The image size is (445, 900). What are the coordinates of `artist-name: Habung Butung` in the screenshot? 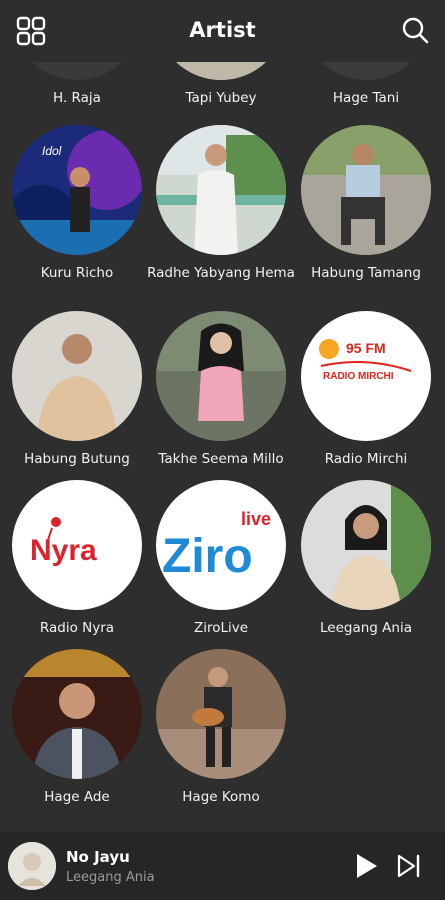 It's located at (77, 459).